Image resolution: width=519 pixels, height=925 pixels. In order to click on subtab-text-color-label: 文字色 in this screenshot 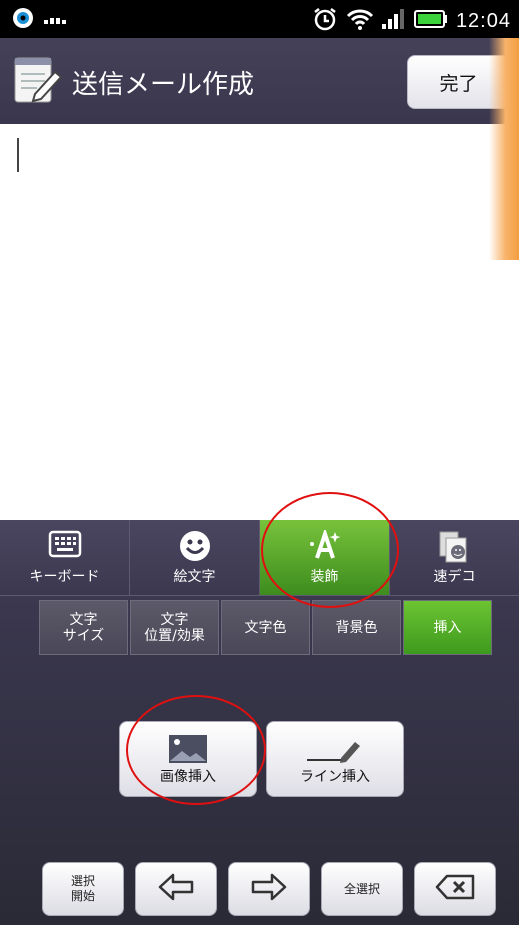, I will do `click(265, 627)`.